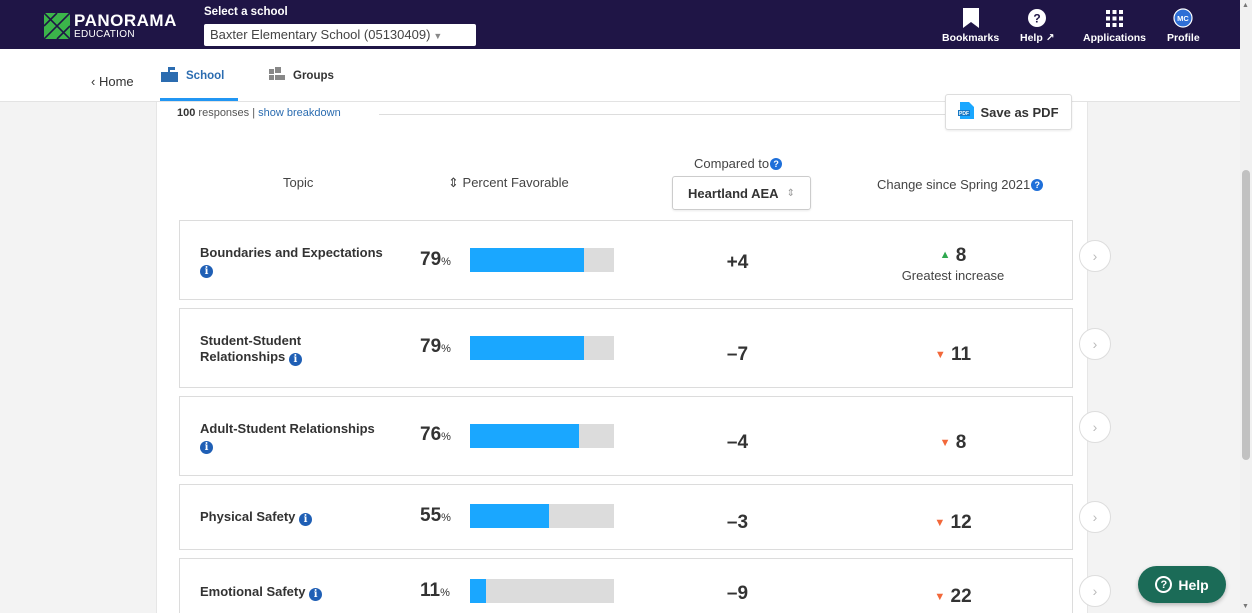 The image size is (1252, 613). I want to click on save-as-pdf-button: PDF Save as PDF, so click(1008, 112).